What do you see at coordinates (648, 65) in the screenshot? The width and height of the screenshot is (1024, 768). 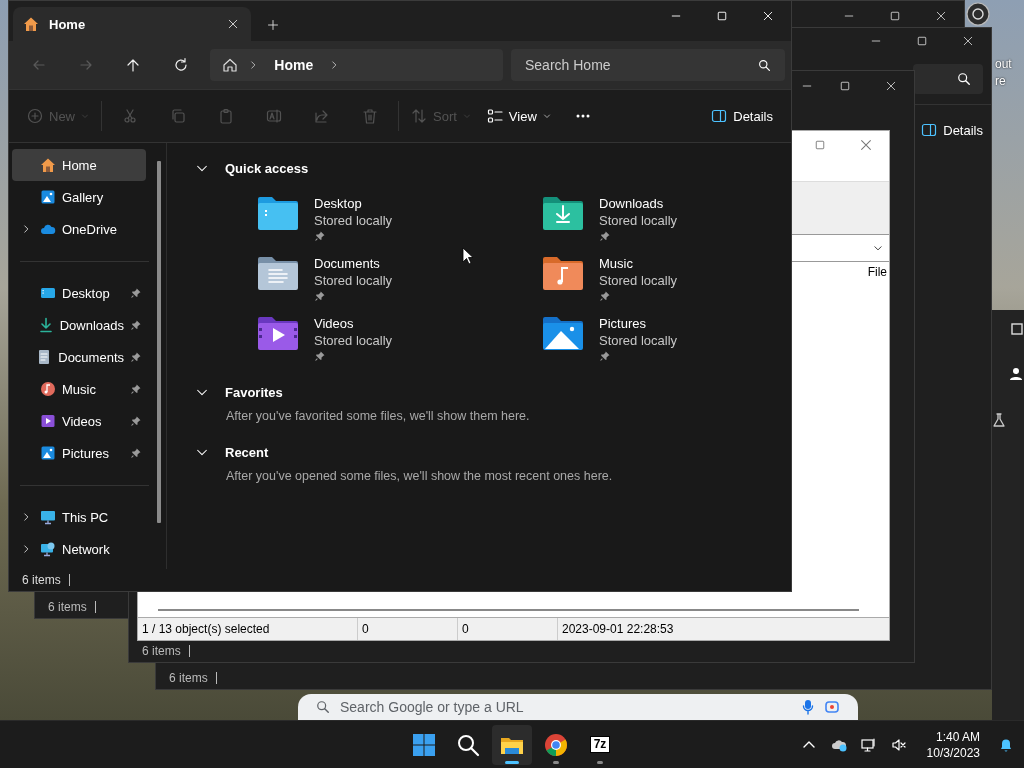 I see `search-field: Search Home` at bounding box center [648, 65].